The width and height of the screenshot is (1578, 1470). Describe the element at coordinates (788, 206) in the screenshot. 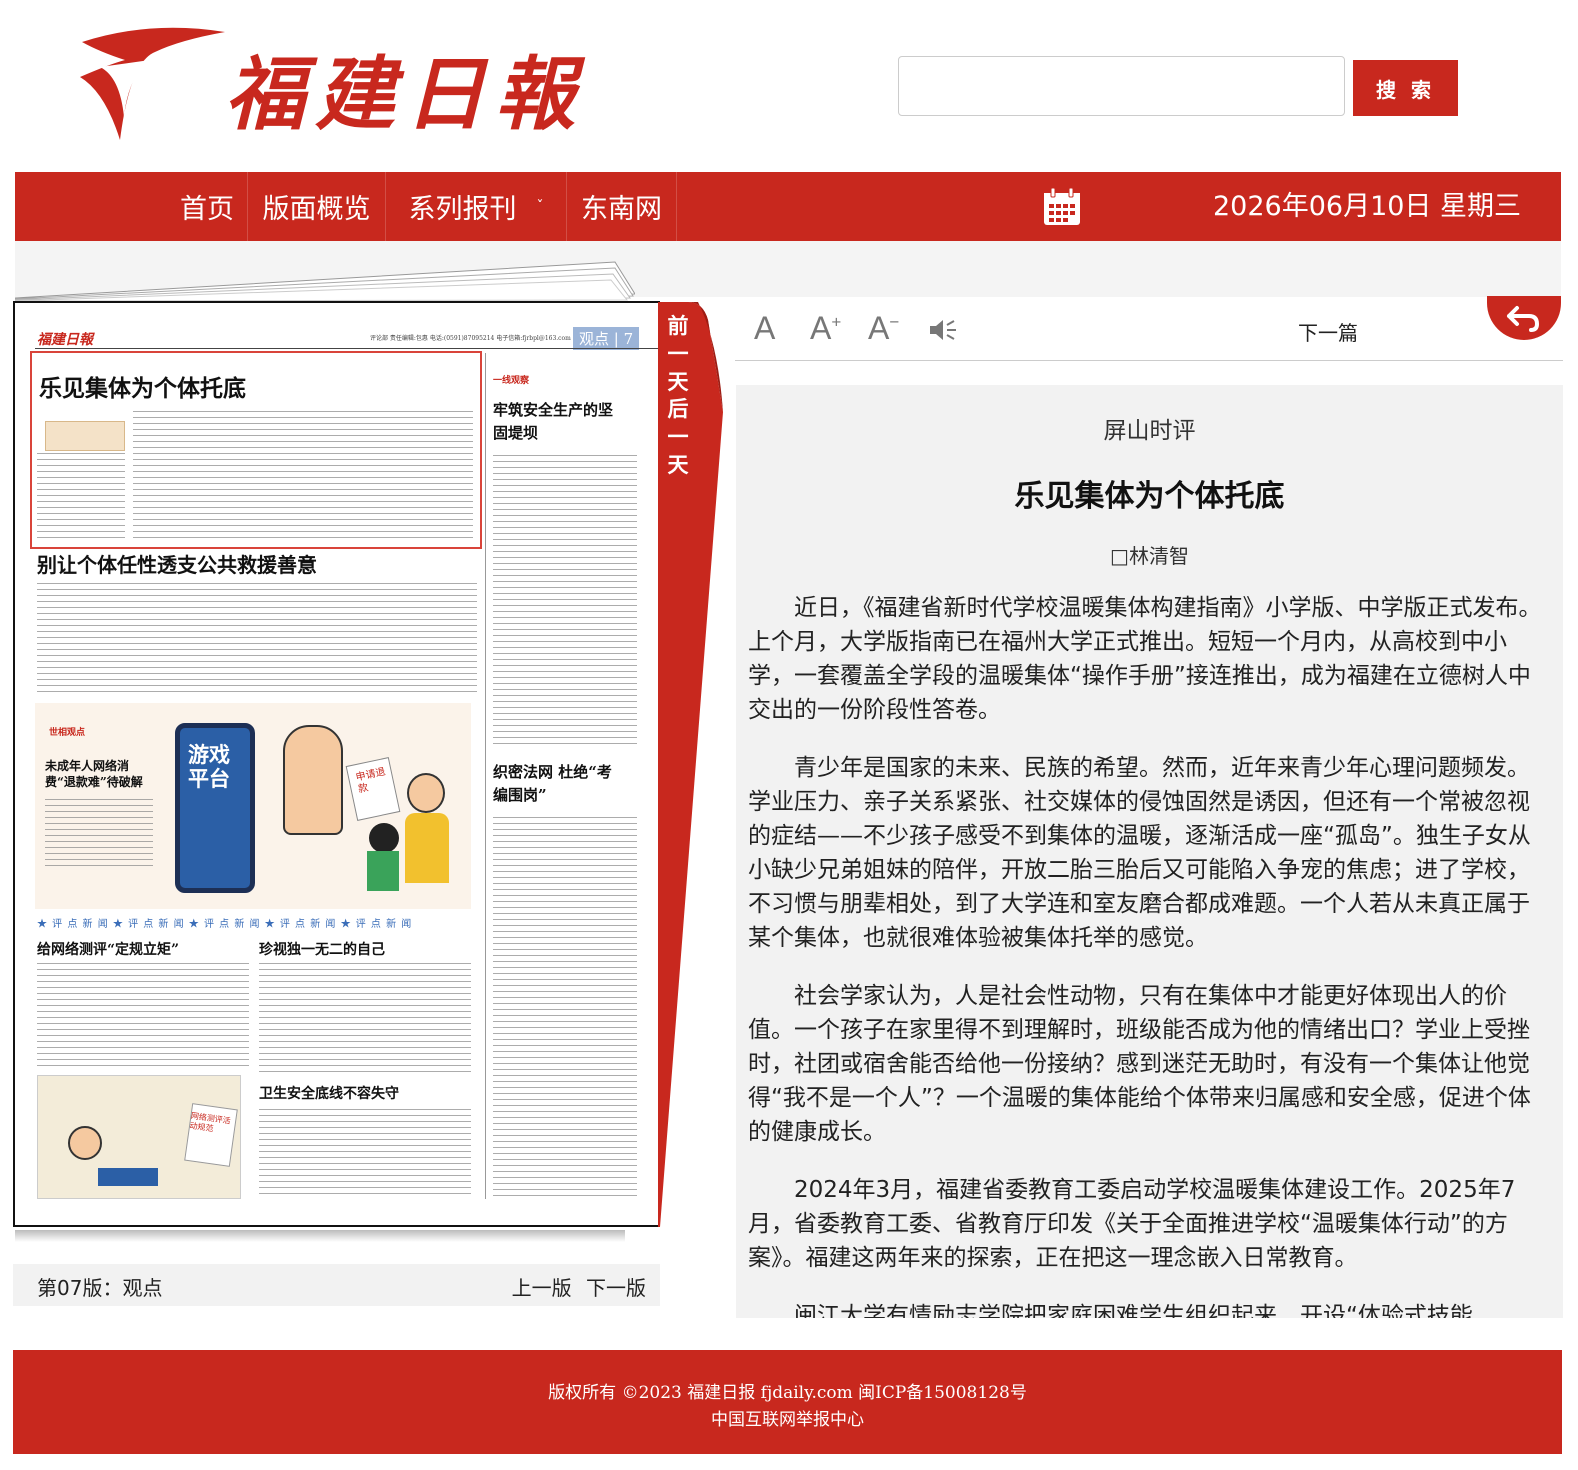

I see `main-nav: 首页 版面概览 系列报刊 ˇ 东南网 2026年06月10日 星期三` at that location.